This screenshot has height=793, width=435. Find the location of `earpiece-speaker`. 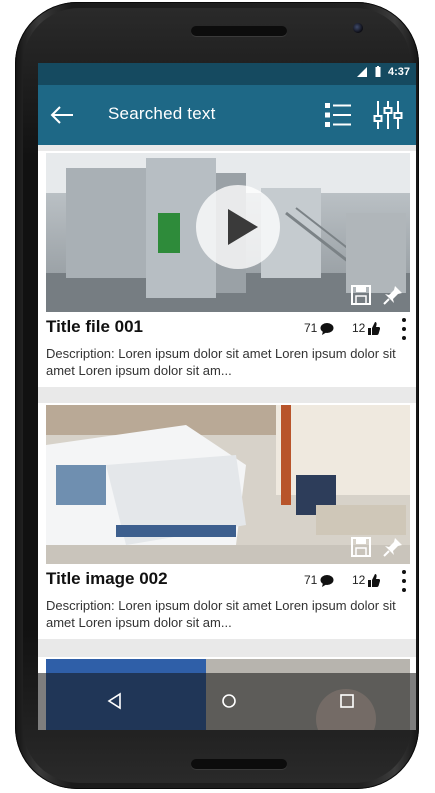

earpiece-speaker is located at coordinates (239, 31).